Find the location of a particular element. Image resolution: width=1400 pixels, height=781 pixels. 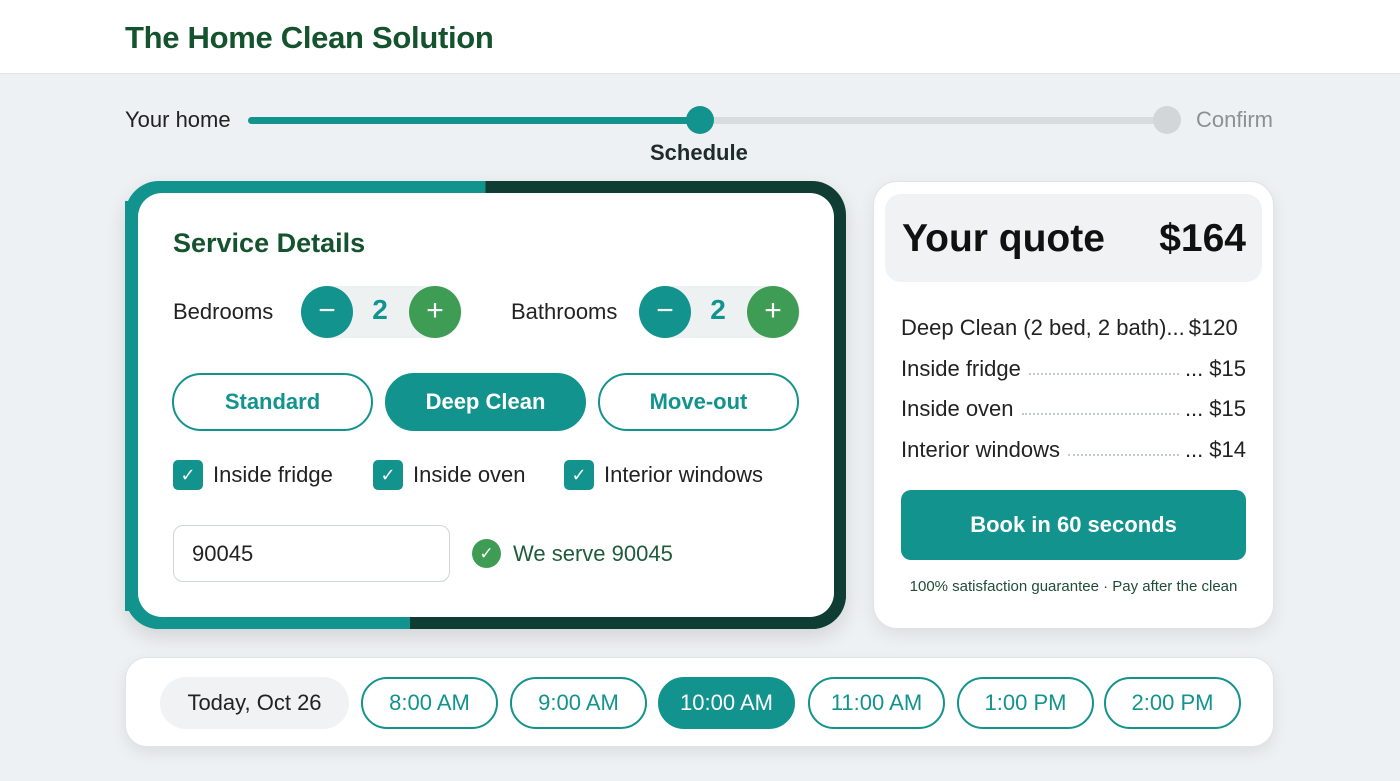

current-step-dot is located at coordinates (700, 120).